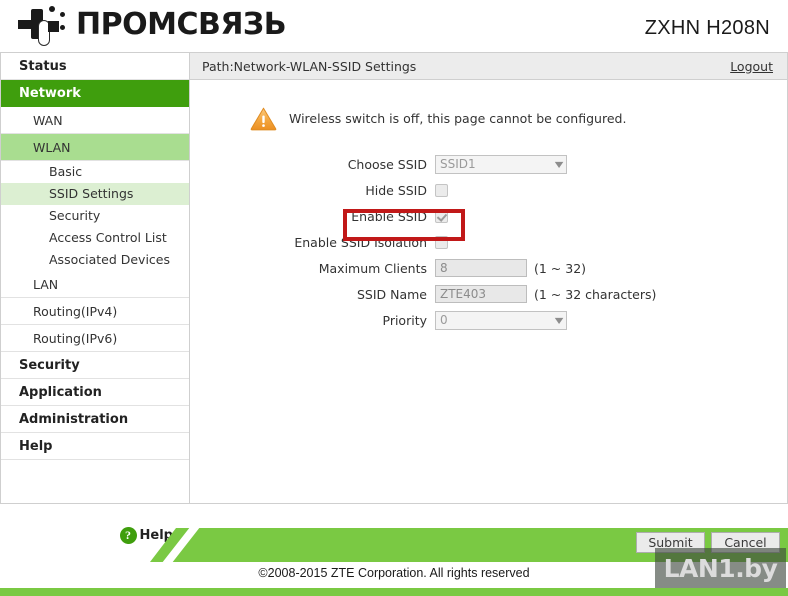 This screenshot has width=788, height=596. I want to click on field-row-enable-ssid-isolation: Enable SSID Isolation, so click(488, 242).